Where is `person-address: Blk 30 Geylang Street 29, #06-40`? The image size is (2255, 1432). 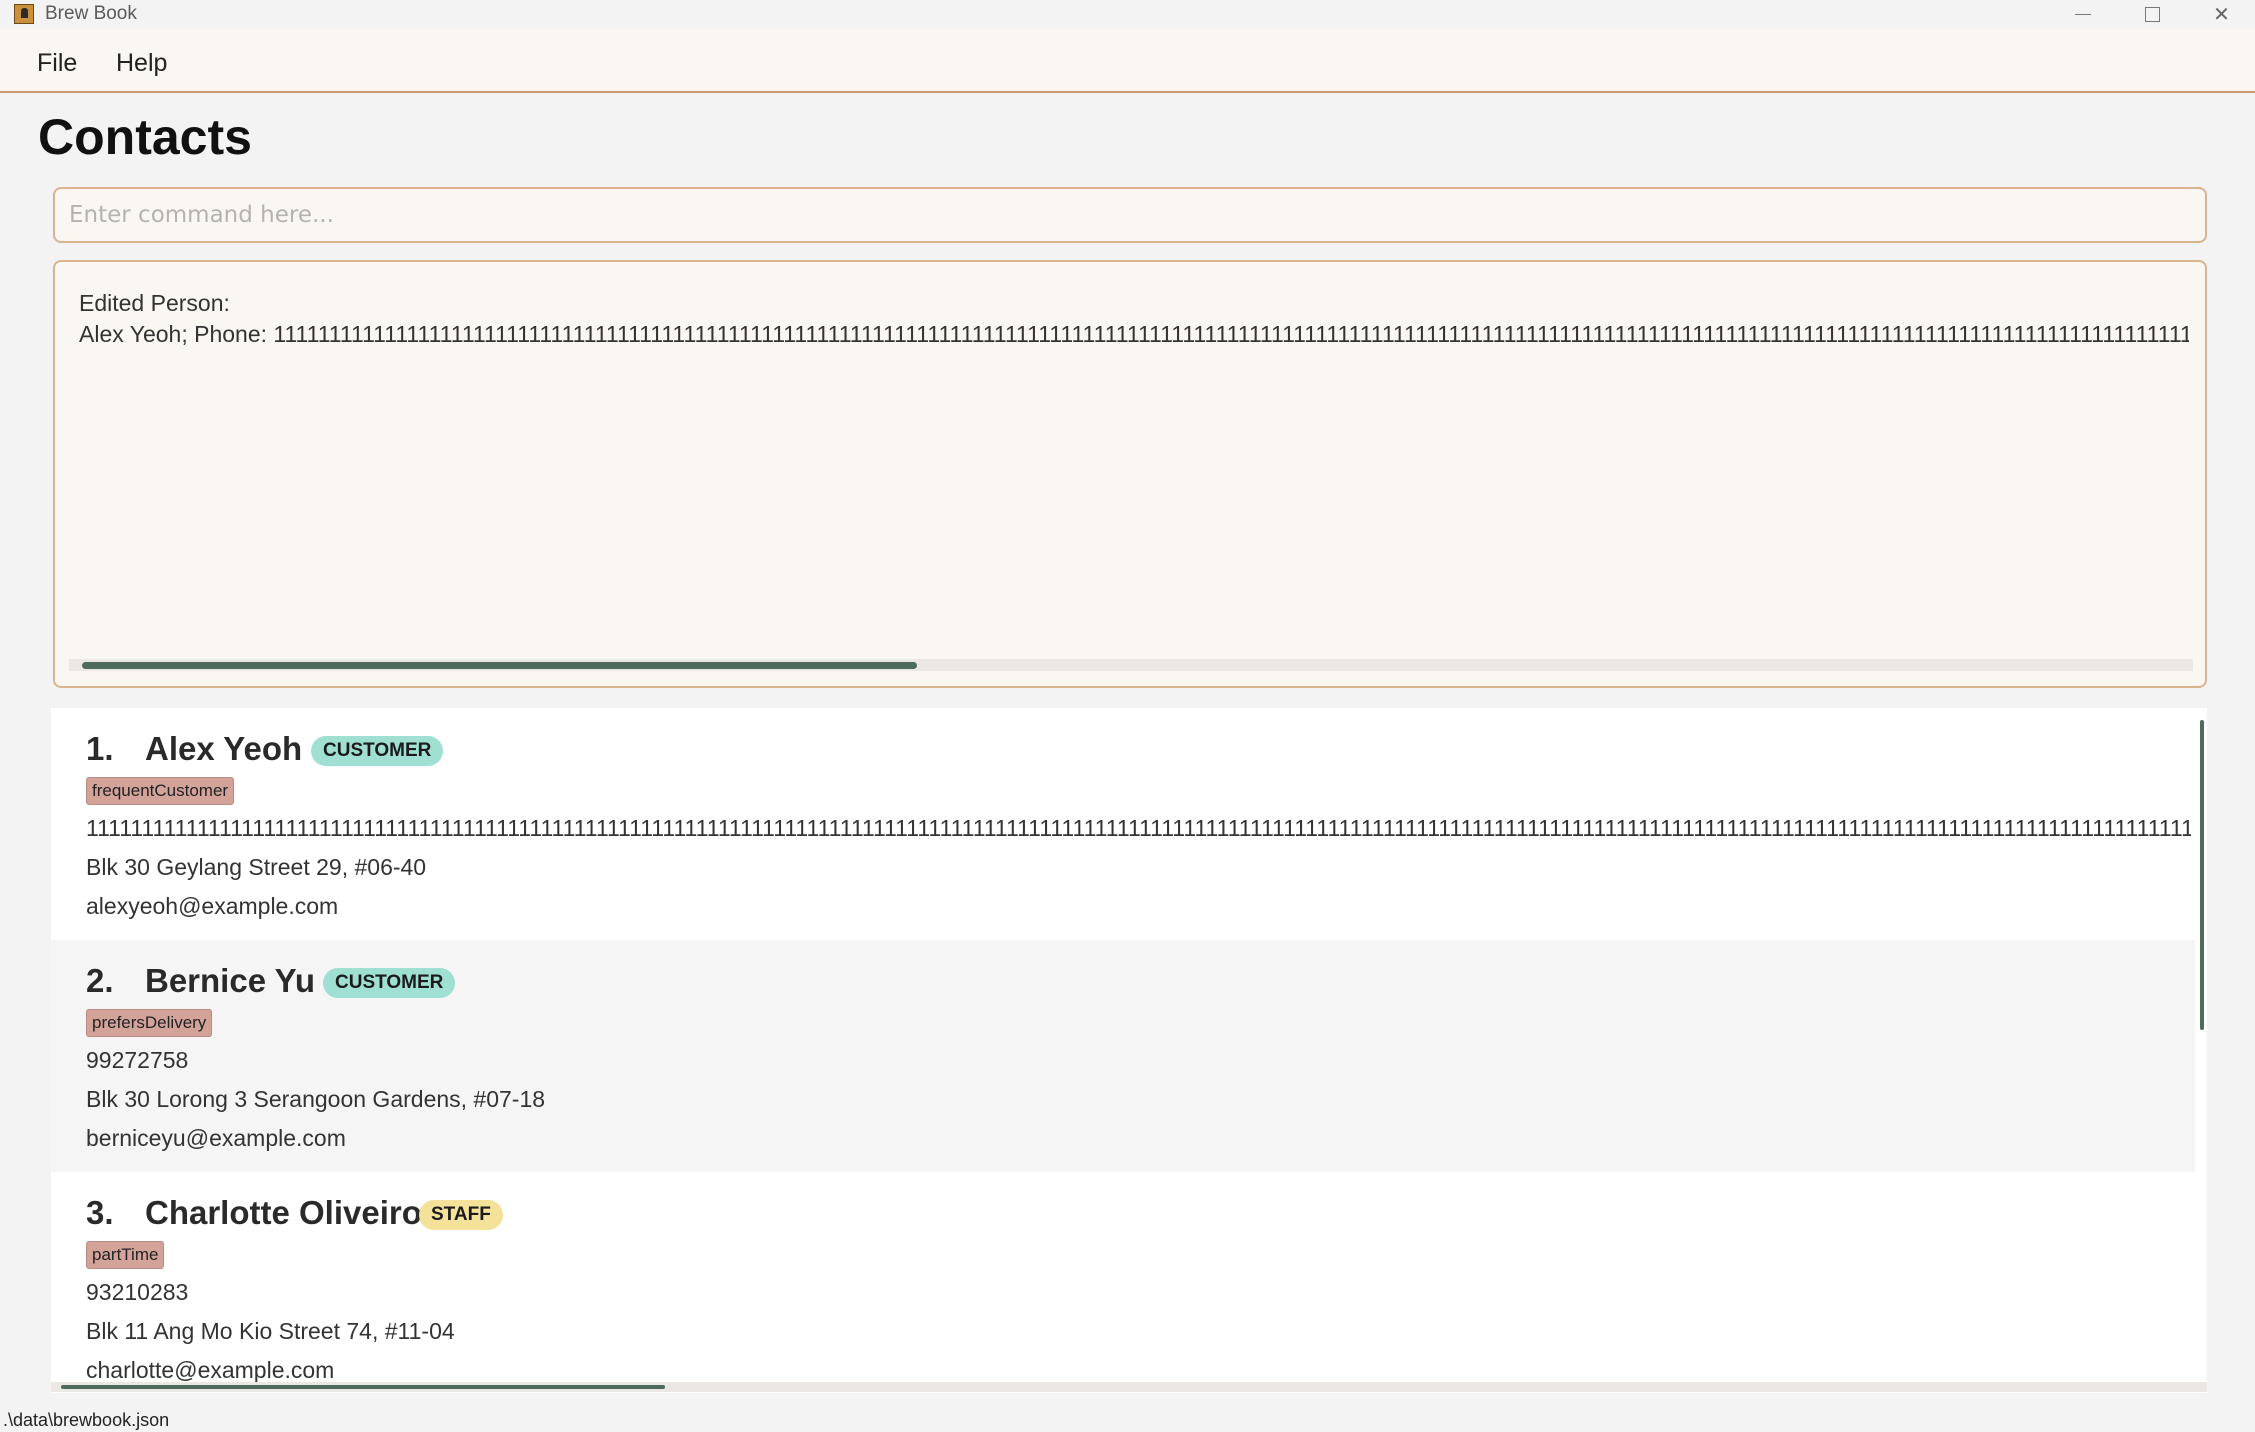 person-address: Blk 30 Geylang Street 29, #06-40 is located at coordinates (256, 867).